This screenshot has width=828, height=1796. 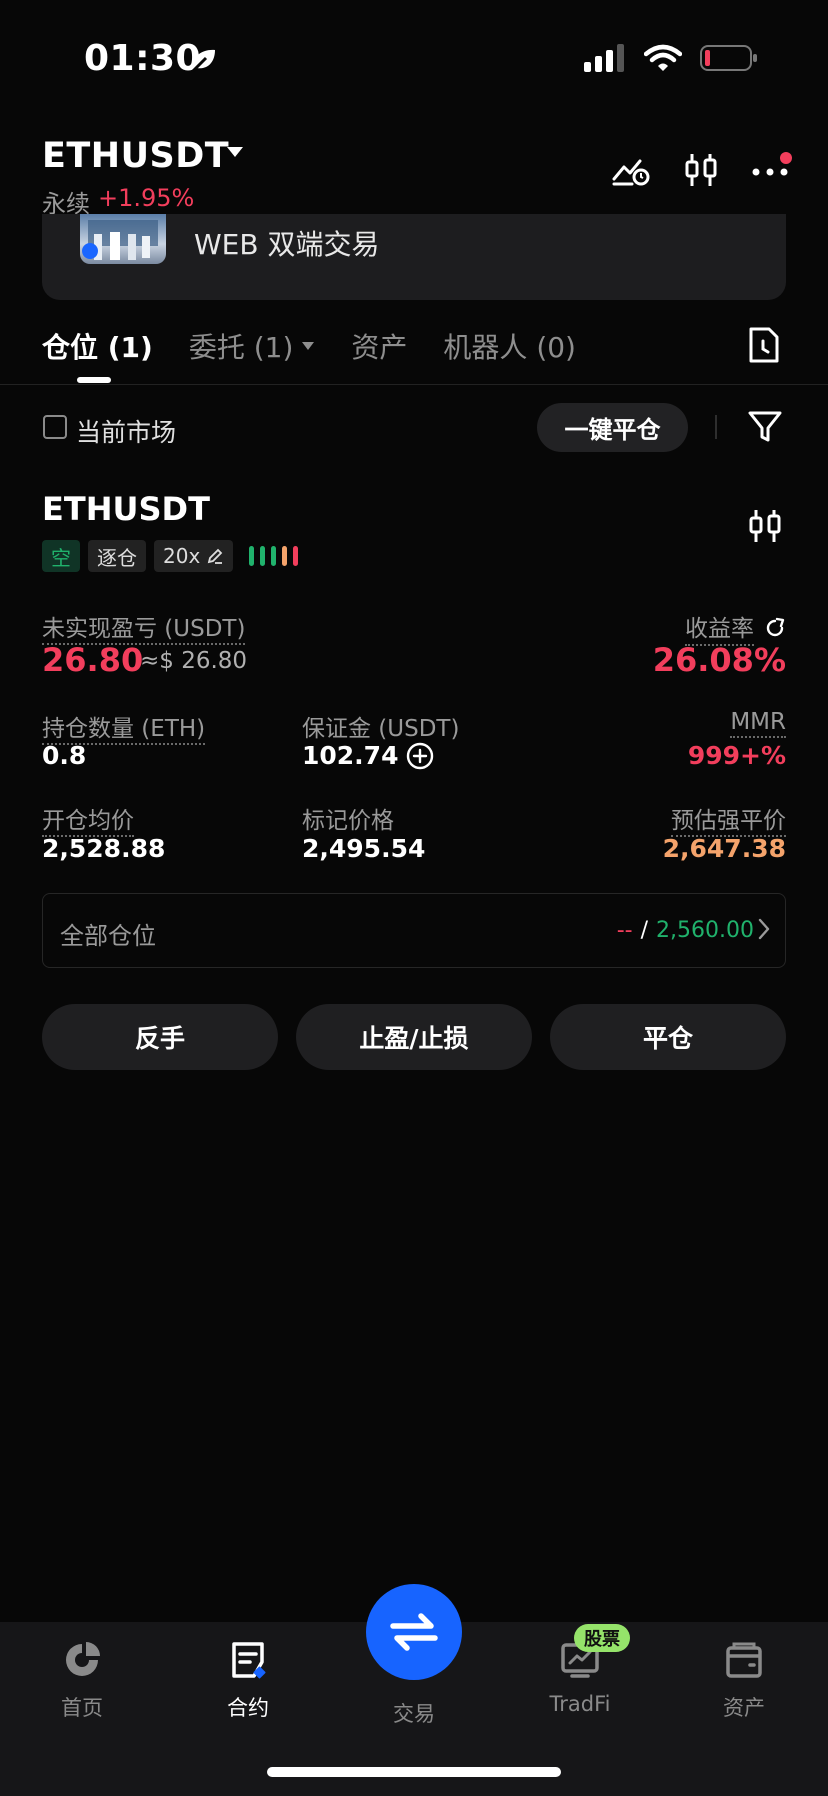 What do you see at coordinates (215, 556) in the screenshot?
I see `edit-icon` at bounding box center [215, 556].